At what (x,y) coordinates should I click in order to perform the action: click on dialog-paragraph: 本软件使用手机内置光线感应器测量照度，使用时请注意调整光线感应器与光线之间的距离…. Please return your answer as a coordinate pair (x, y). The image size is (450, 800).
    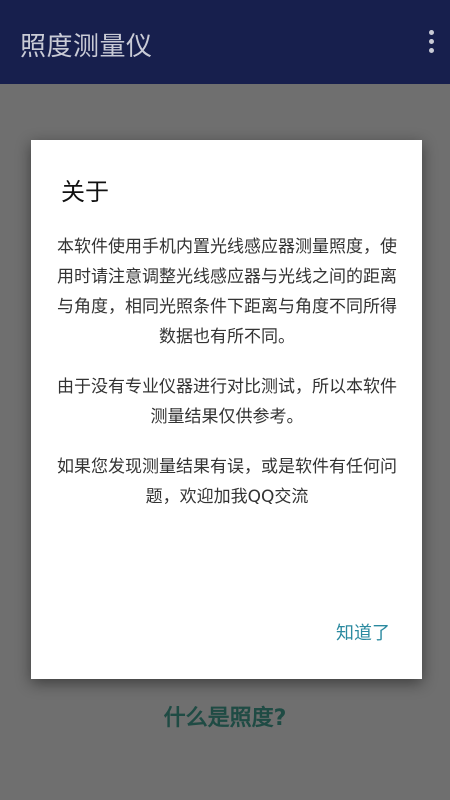
    Looking at the image, I should click on (227, 292).